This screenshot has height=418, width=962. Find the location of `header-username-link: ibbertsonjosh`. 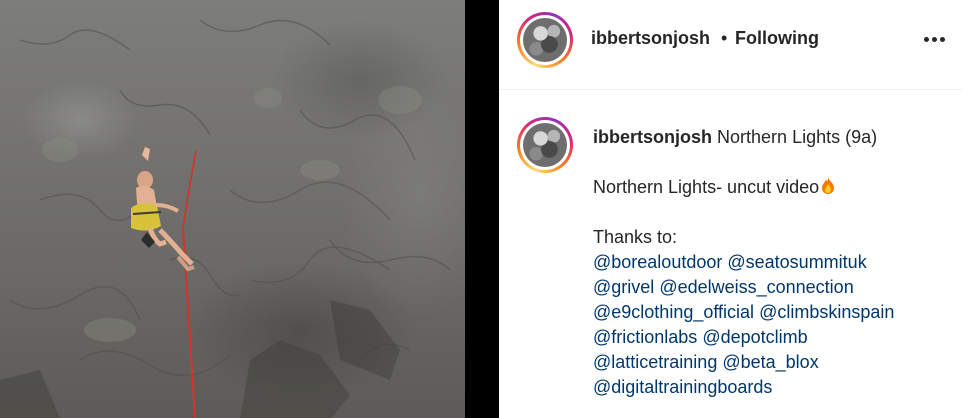

header-username-link: ibbertsonjosh is located at coordinates (650, 38).